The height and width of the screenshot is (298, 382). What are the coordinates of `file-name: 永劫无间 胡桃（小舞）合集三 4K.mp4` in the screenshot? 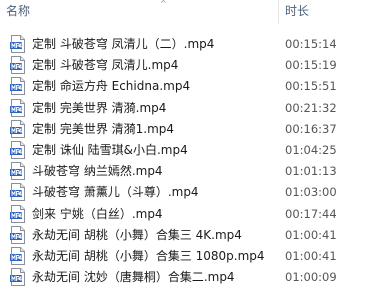 It's located at (137, 234).